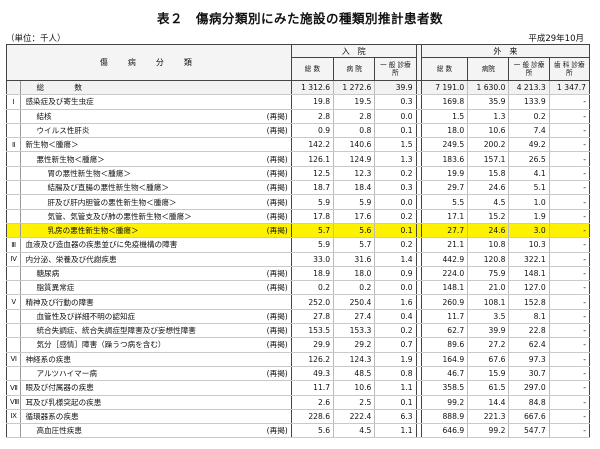 The height and width of the screenshot is (449, 600). I want to click on cell-outpatient-clinic: 152.8, so click(529, 302).